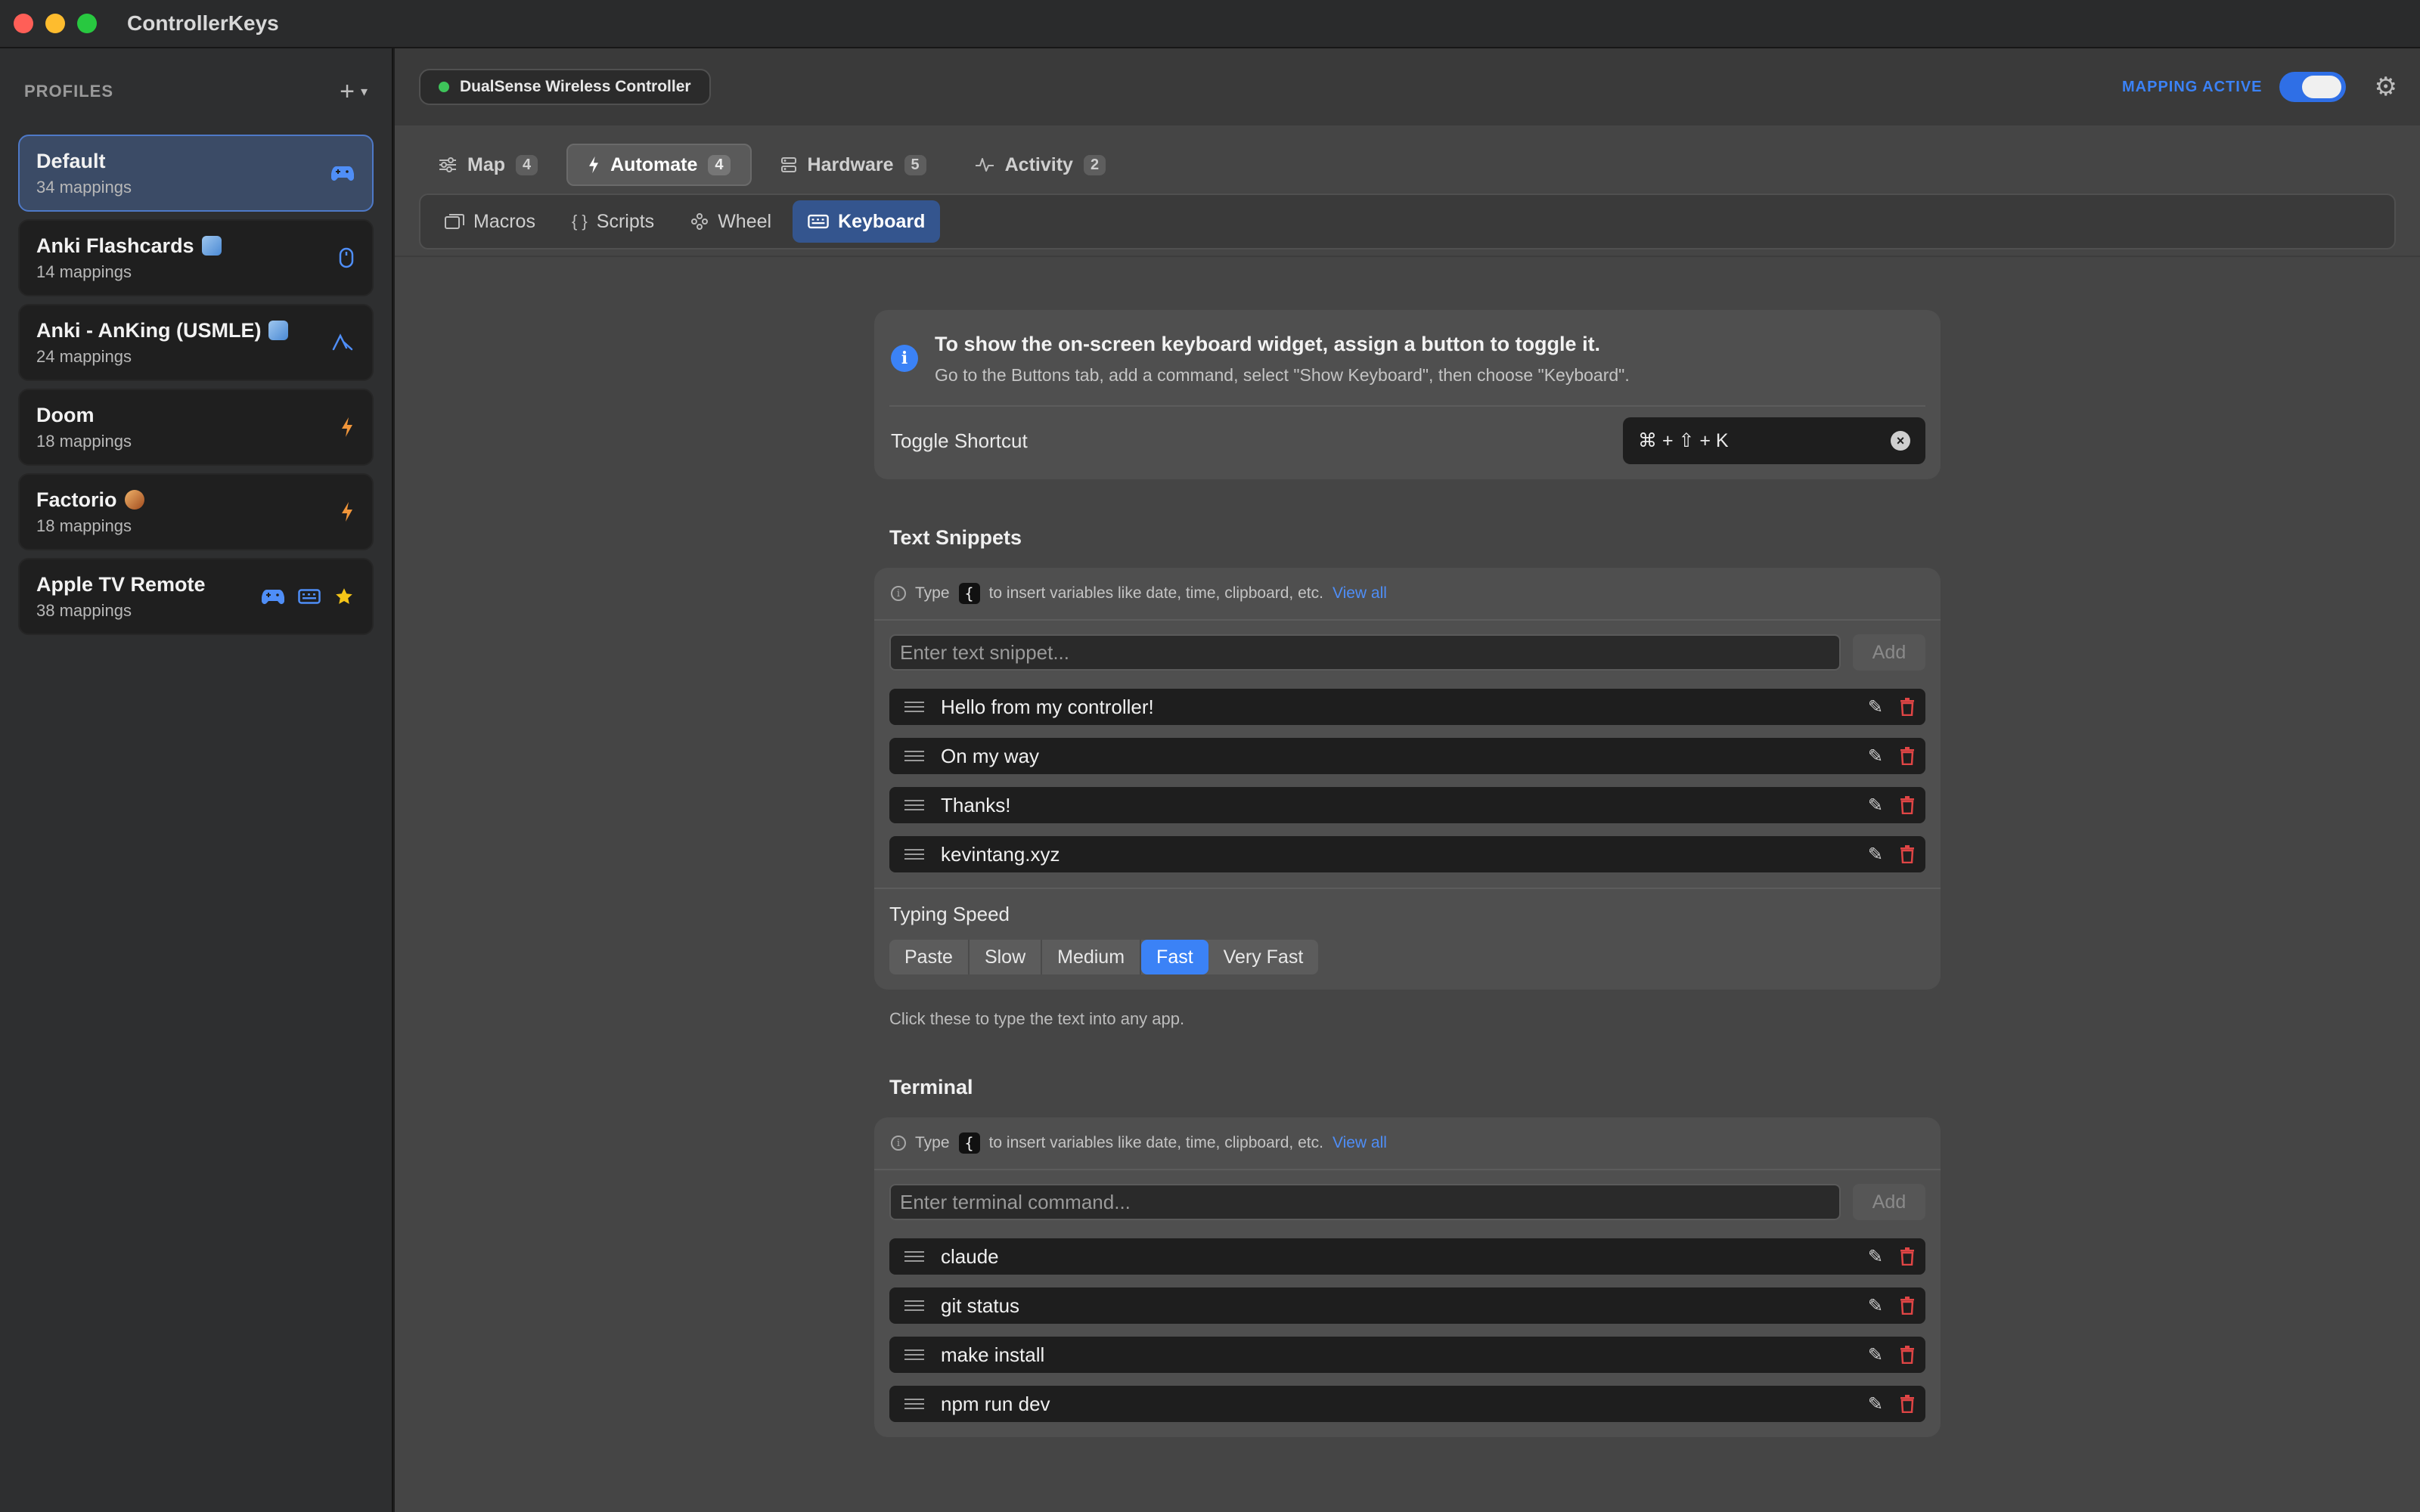 The width and height of the screenshot is (2420, 1512). I want to click on tab-automate: Automate 4, so click(659, 165).